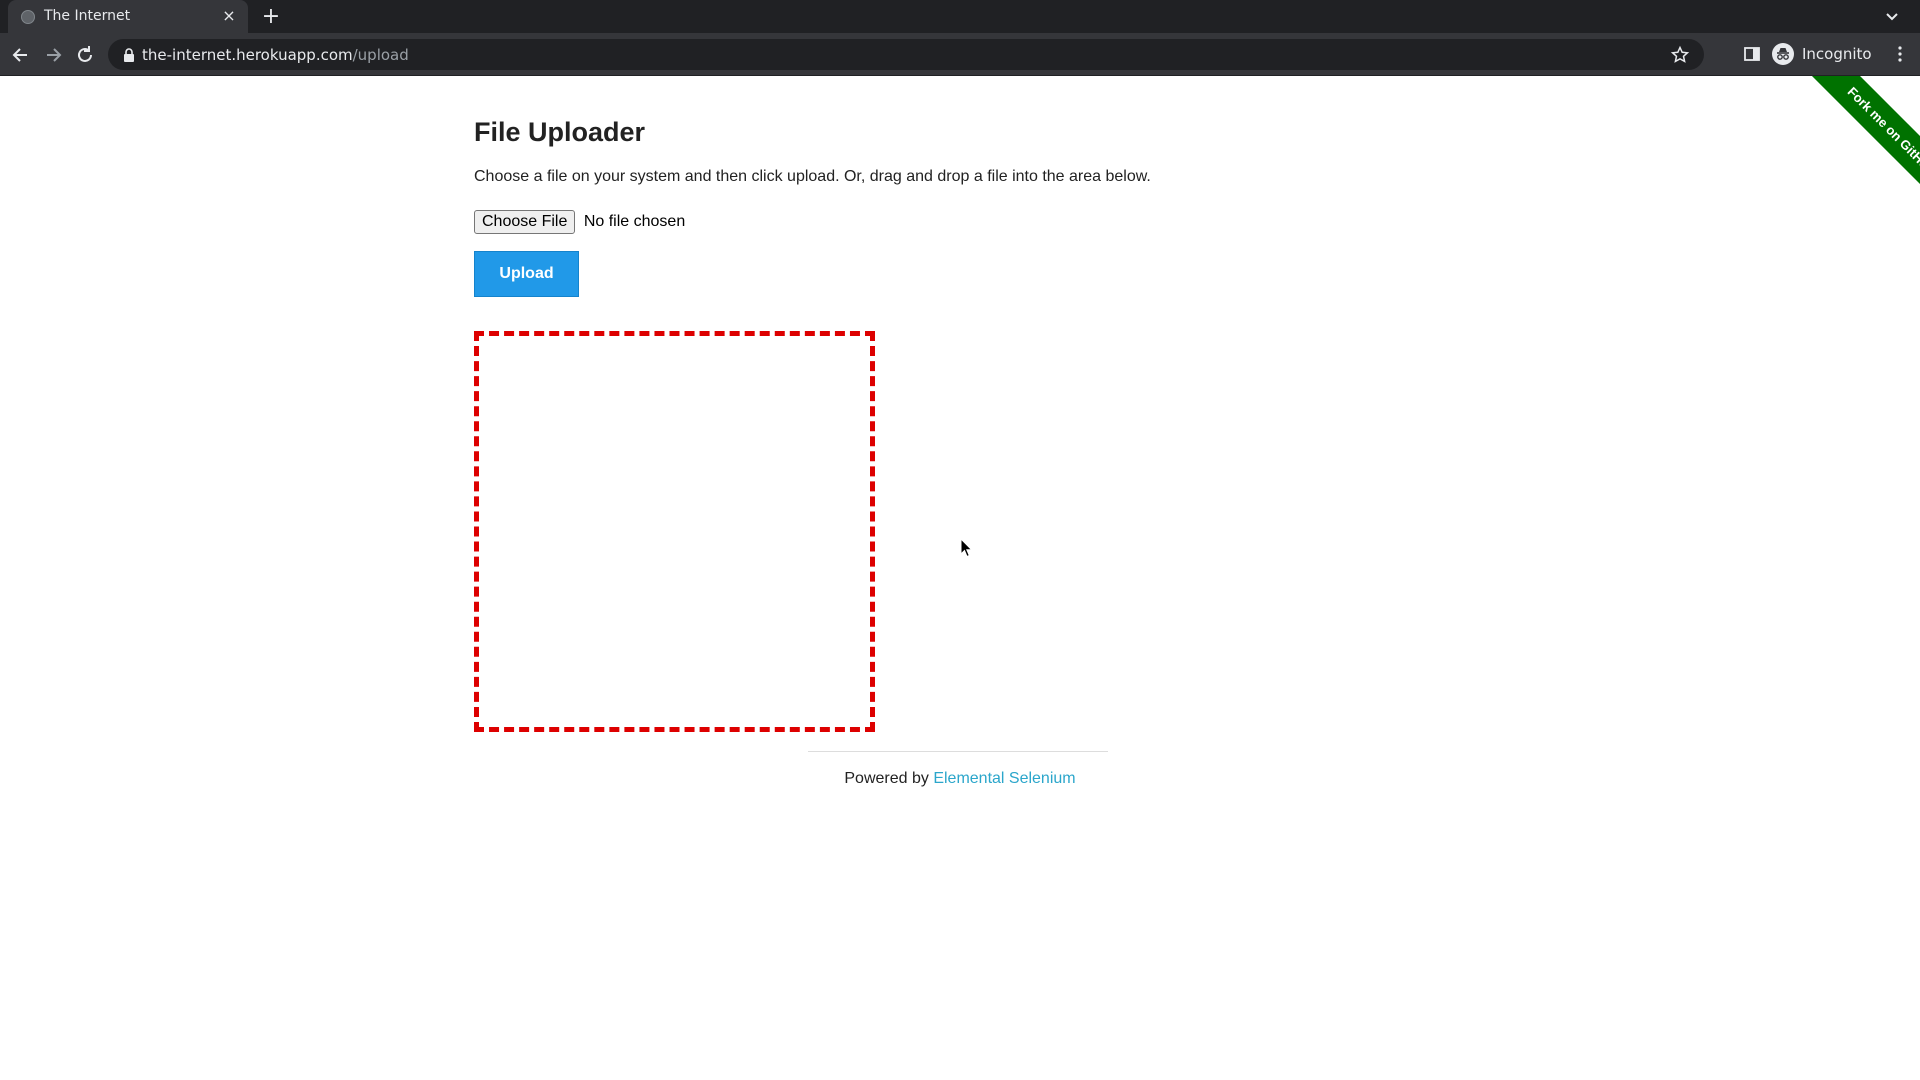 The width and height of the screenshot is (1920, 1080). I want to click on footer-prefix: Powered by, so click(889, 778).